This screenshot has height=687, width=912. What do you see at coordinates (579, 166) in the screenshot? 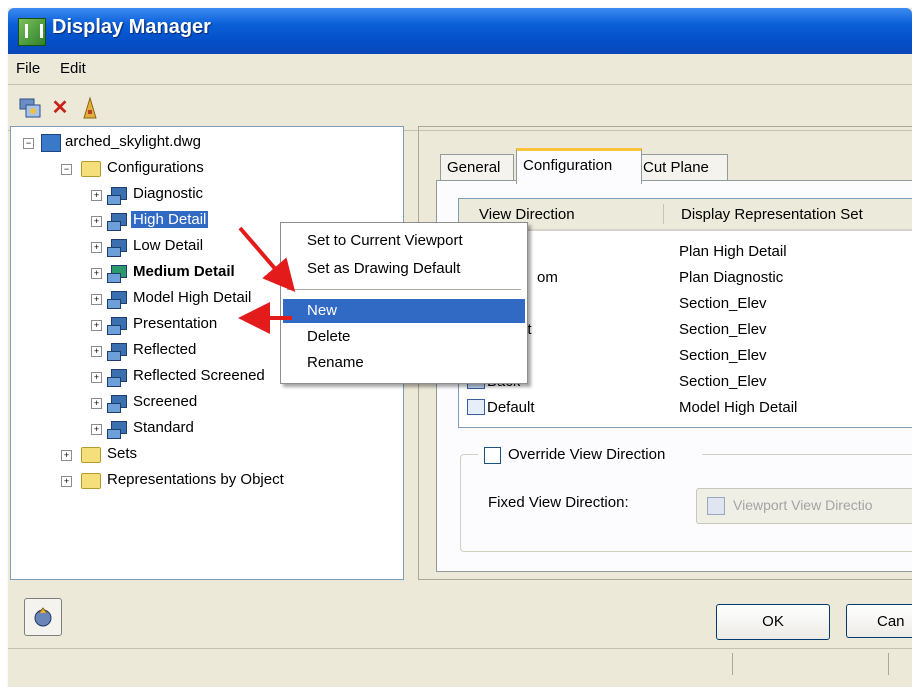
I see `tab-configuration: Configuration` at bounding box center [579, 166].